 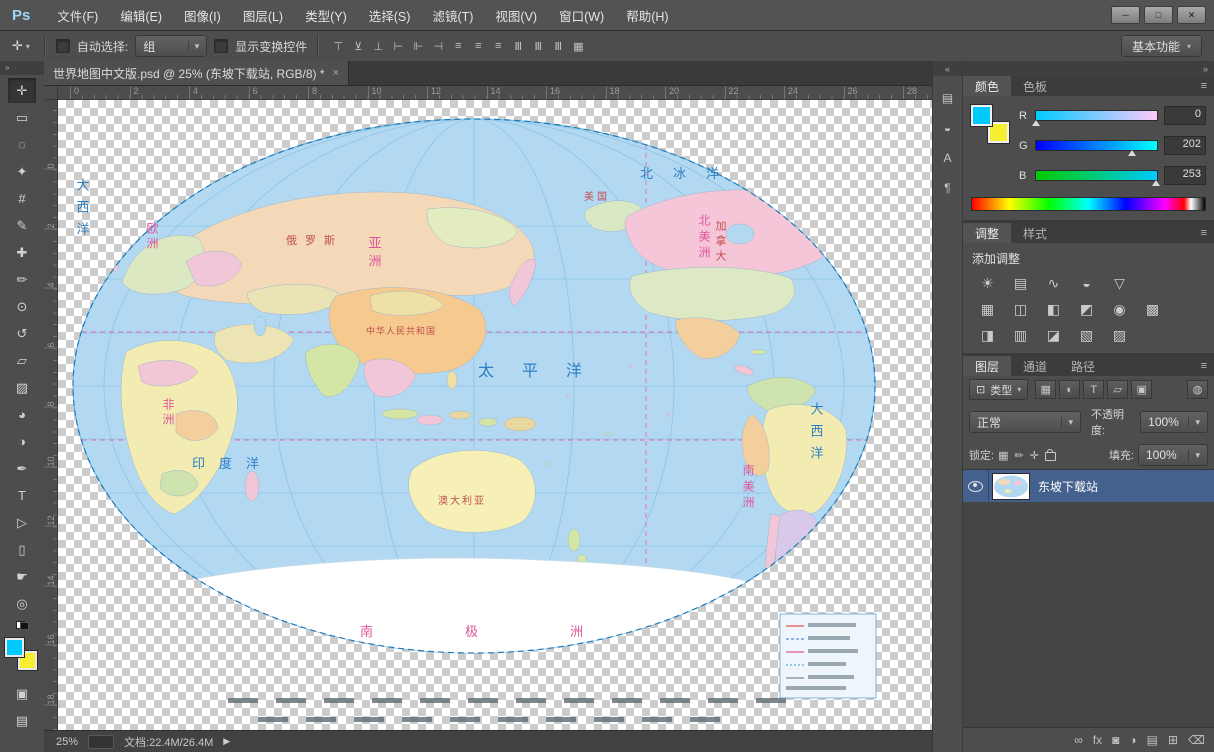 I want to click on blend-mode-dropdown: 正常 ▾, so click(x=1025, y=422).